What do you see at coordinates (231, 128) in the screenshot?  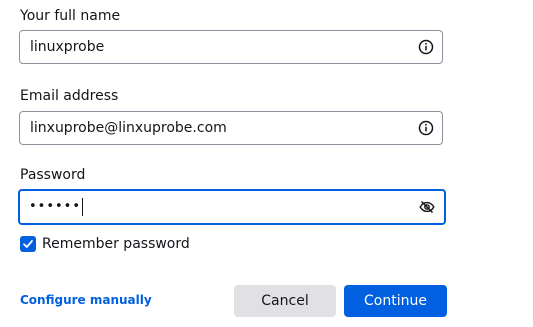 I see `email-field: linxuprobe@linxuprobe.com` at bounding box center [231, 128].